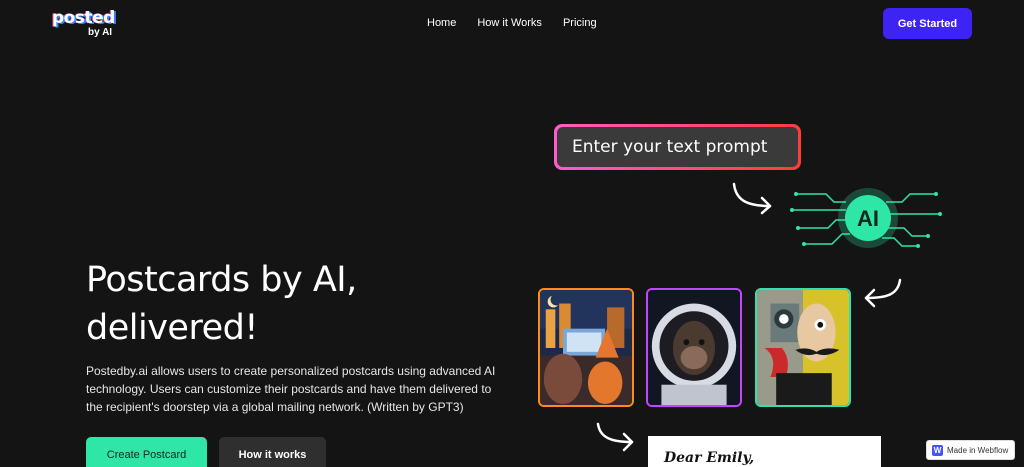 This screenshot has height=467, width=1024. I want to click on made-in-webflow-badge: W Made in Webflow, so click(970, 450).